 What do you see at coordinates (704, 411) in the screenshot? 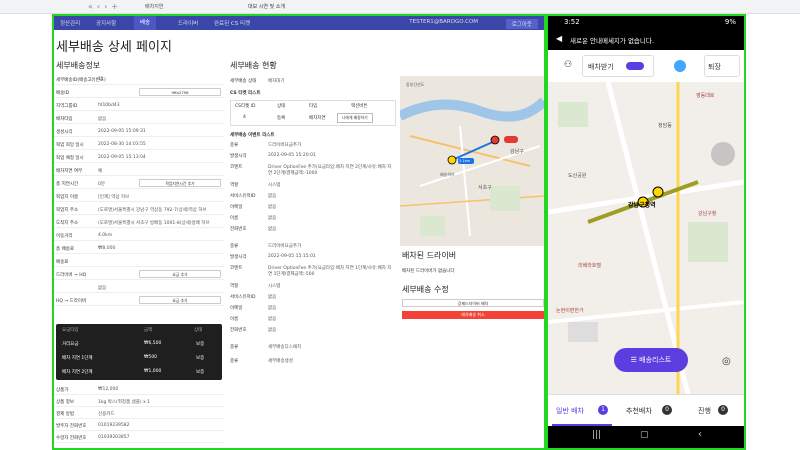
I see `tab-progress: 진행` at bounding box center [704, 411].